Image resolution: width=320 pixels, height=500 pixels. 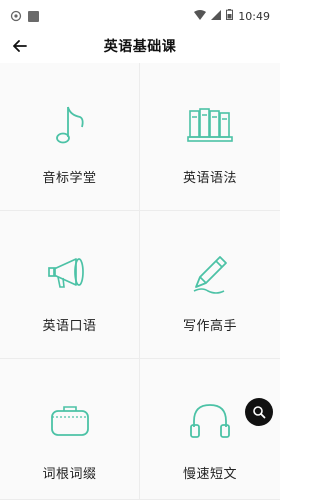 I want to click on menu-item-speaking: 英语口语, so click(x=70, y=285).